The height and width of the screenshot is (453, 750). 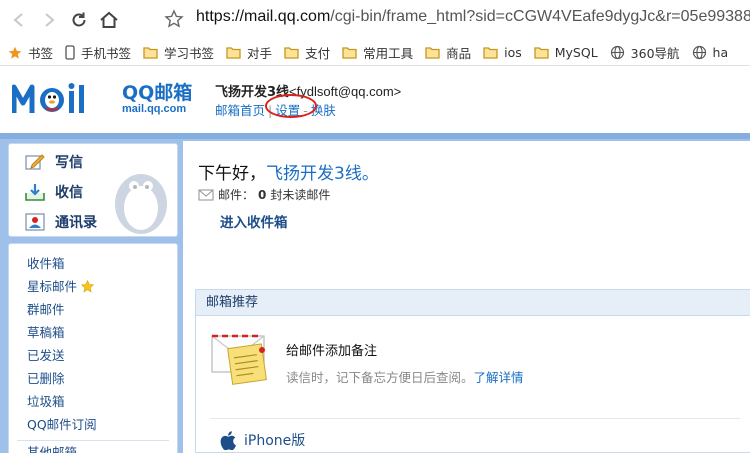 I want to click on learn-more-link: 了解详情, so click(x=499, y=377).